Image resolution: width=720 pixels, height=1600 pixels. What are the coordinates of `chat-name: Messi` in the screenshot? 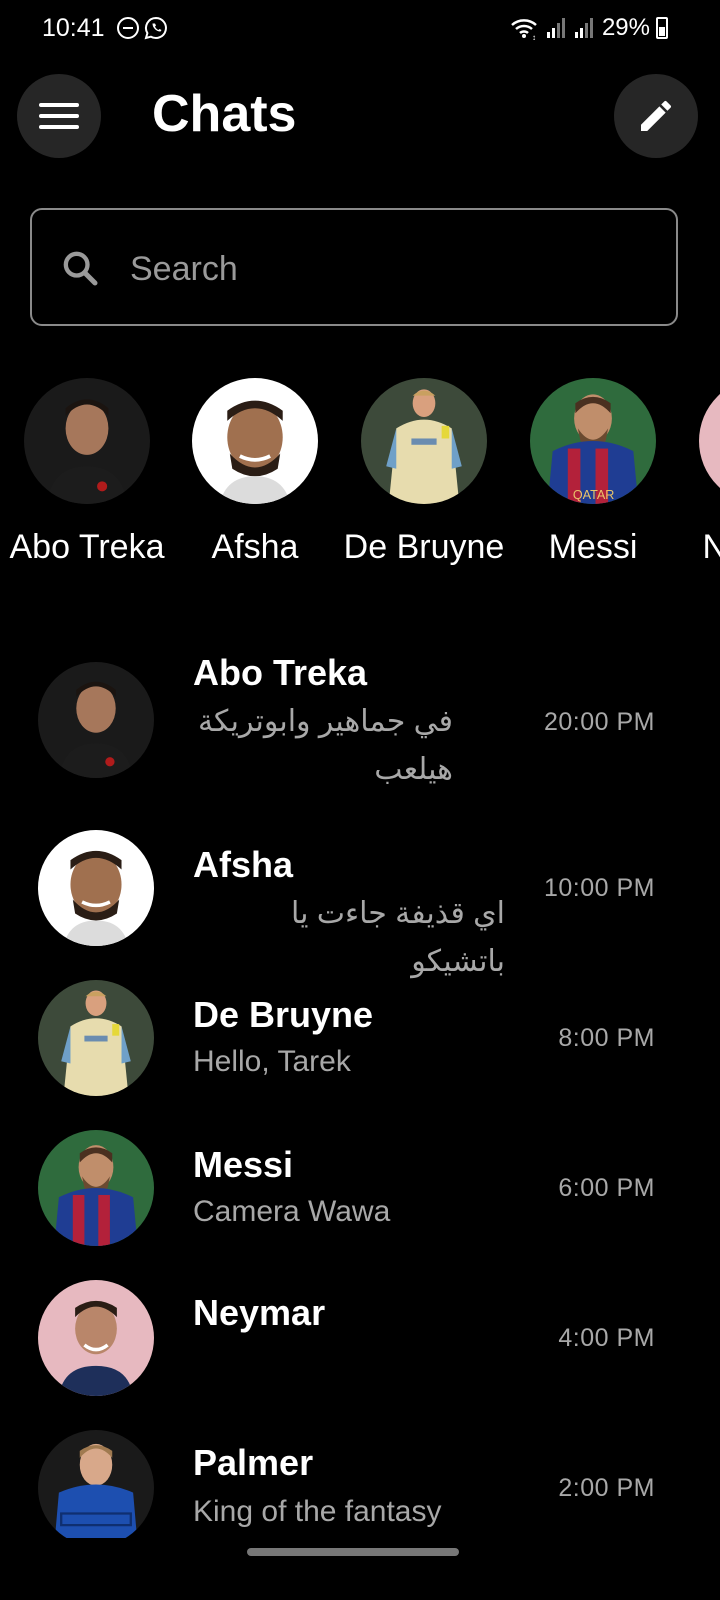 It's located at (243, 1164).